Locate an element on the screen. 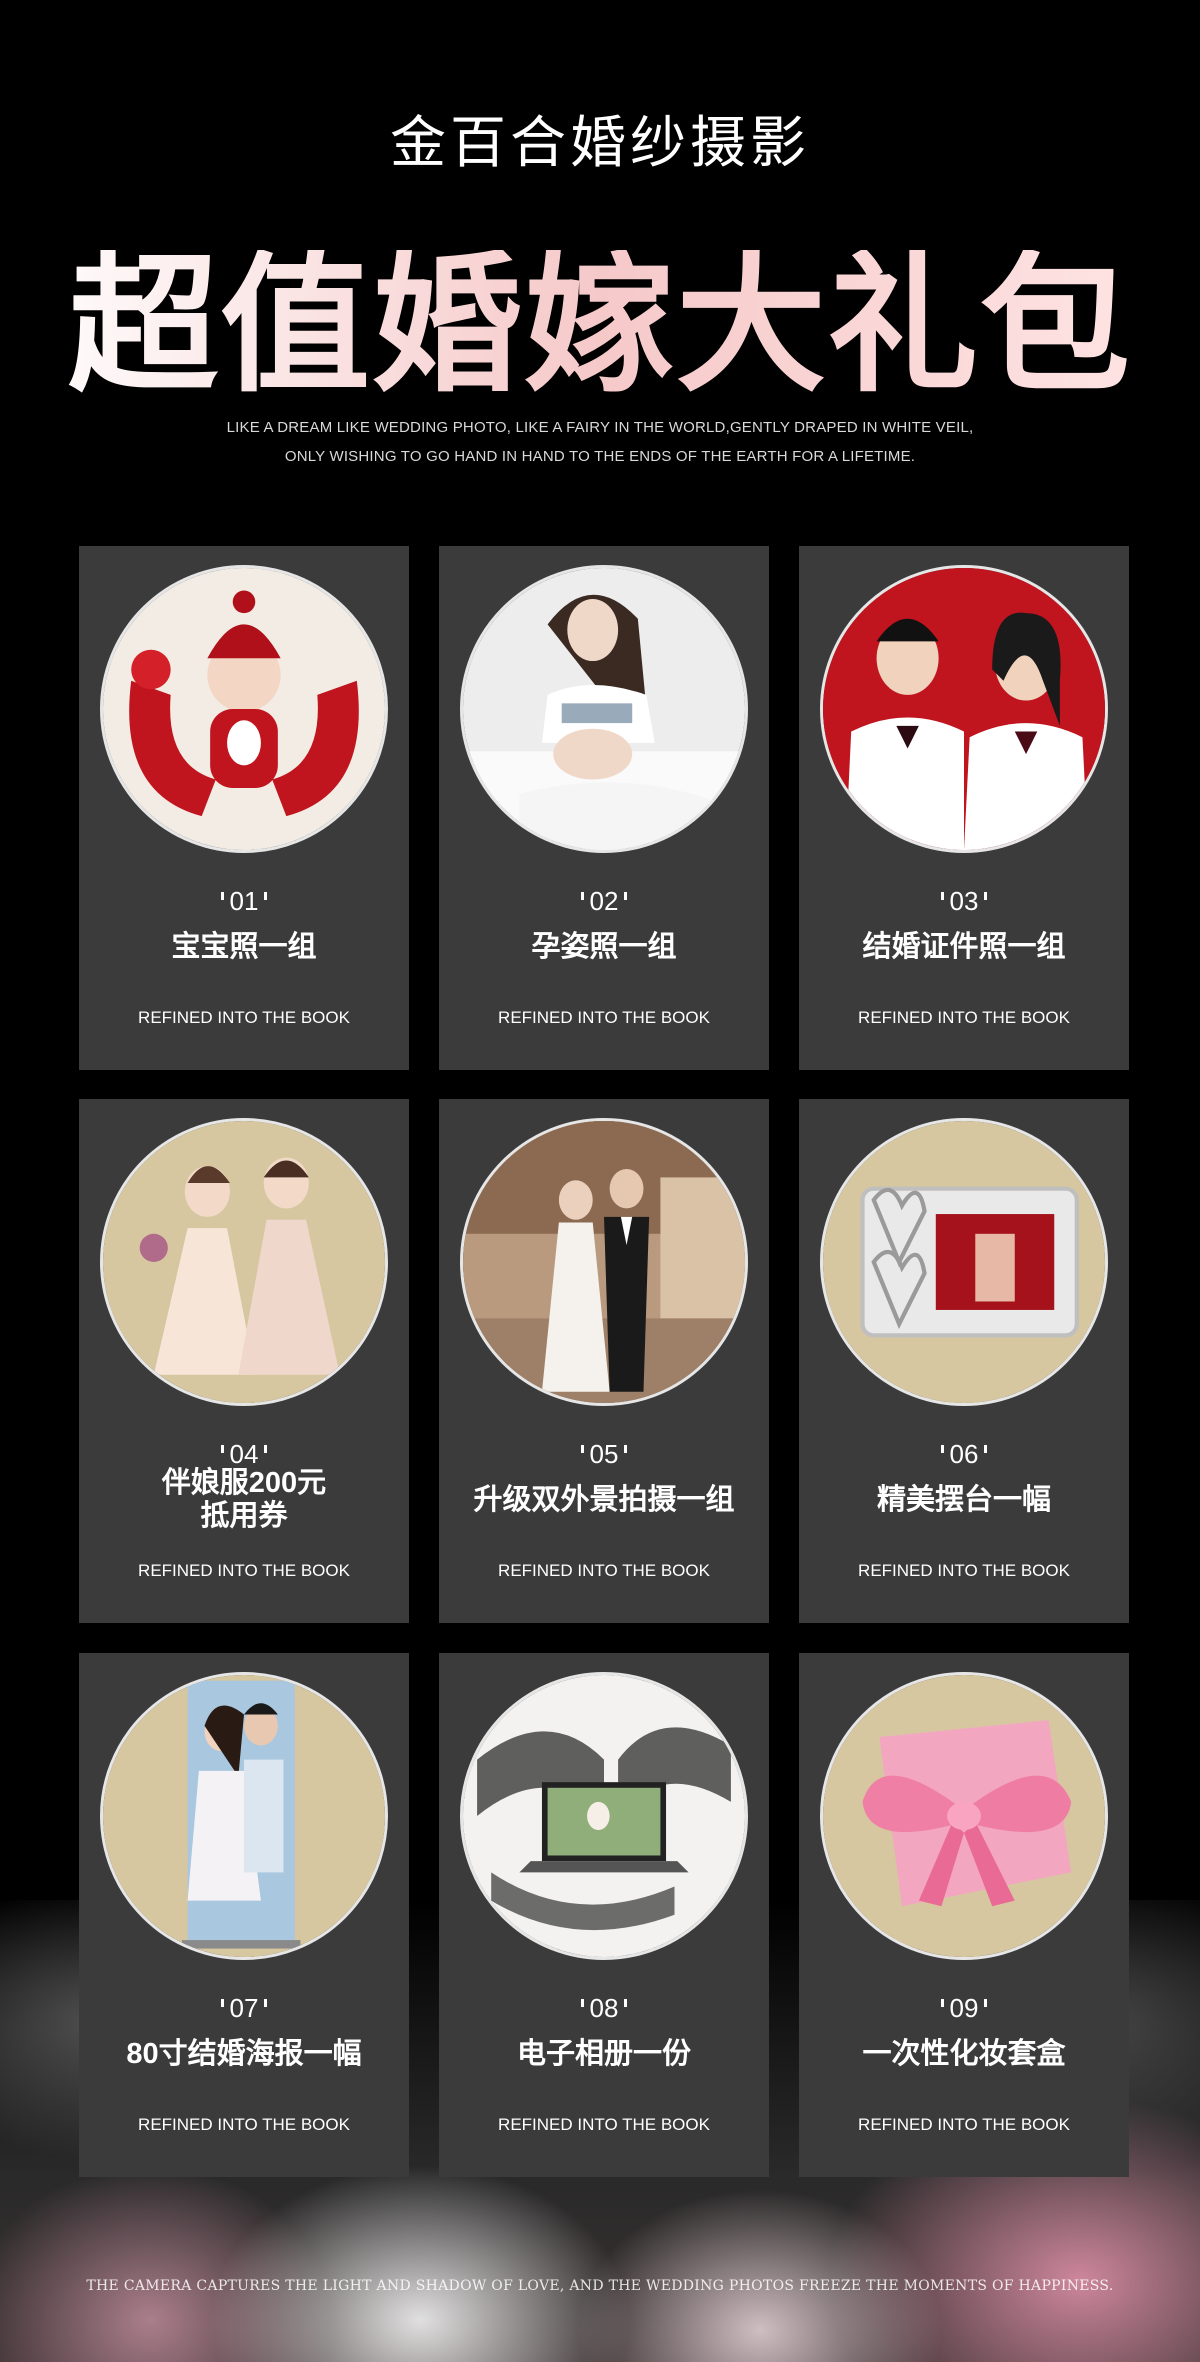 The height and width of the screenshot is (2362, 1200). package-card-08: 08 电子相册一份 REFINED INTO THE BOOK is located at coordinates (604, 1915).